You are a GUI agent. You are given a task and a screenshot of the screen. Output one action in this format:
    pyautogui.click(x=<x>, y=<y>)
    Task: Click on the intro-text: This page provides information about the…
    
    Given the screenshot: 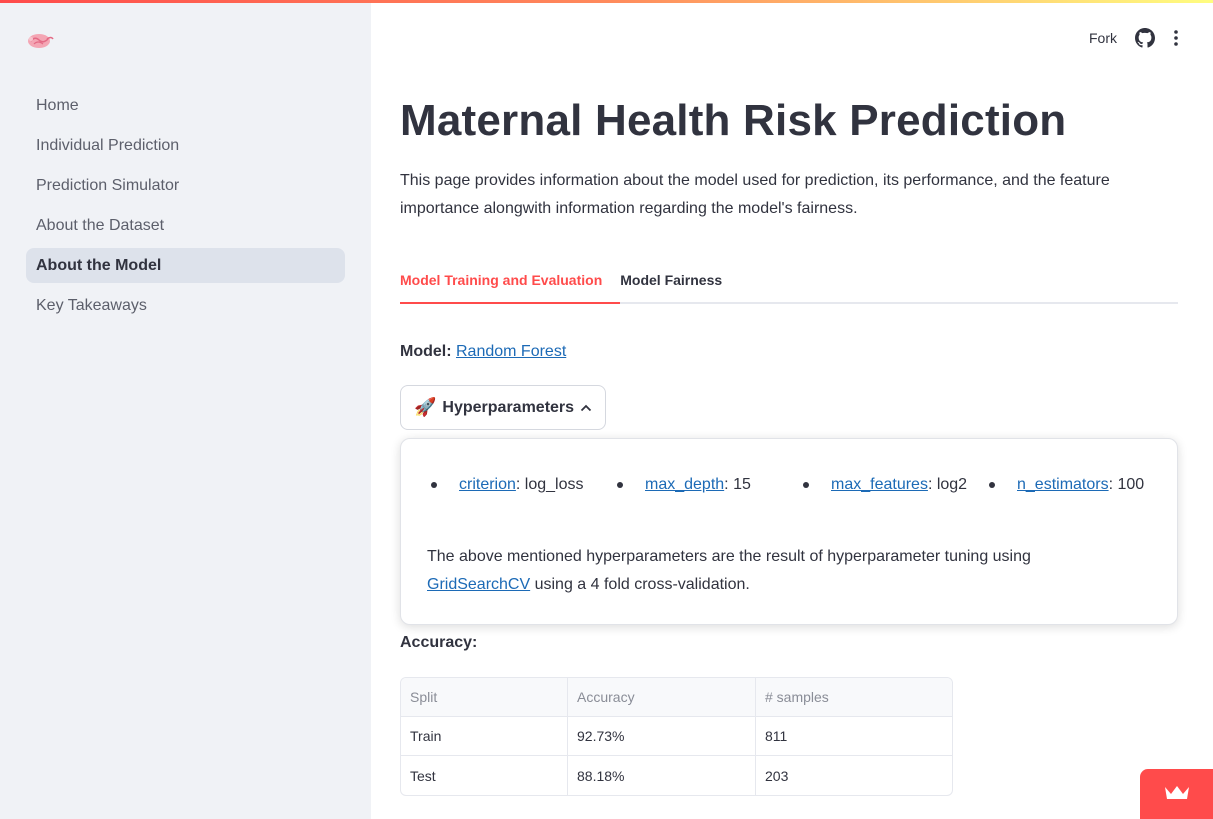 What is the action you would take?
    pyautogui.click(x=755, y=194)
    